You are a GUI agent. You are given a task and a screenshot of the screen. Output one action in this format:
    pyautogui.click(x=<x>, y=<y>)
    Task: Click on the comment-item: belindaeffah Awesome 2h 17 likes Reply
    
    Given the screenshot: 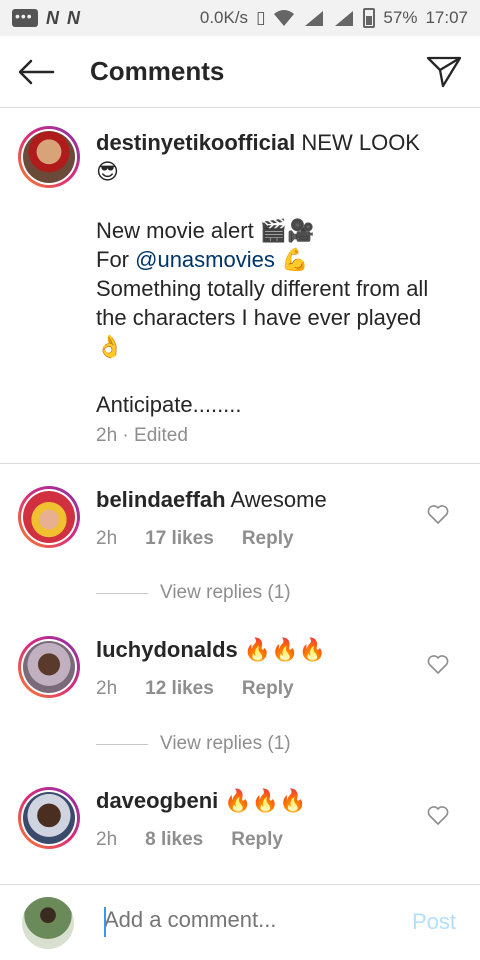 What is the action you would take?
    pyautogui.click(x=240, y=526)
    